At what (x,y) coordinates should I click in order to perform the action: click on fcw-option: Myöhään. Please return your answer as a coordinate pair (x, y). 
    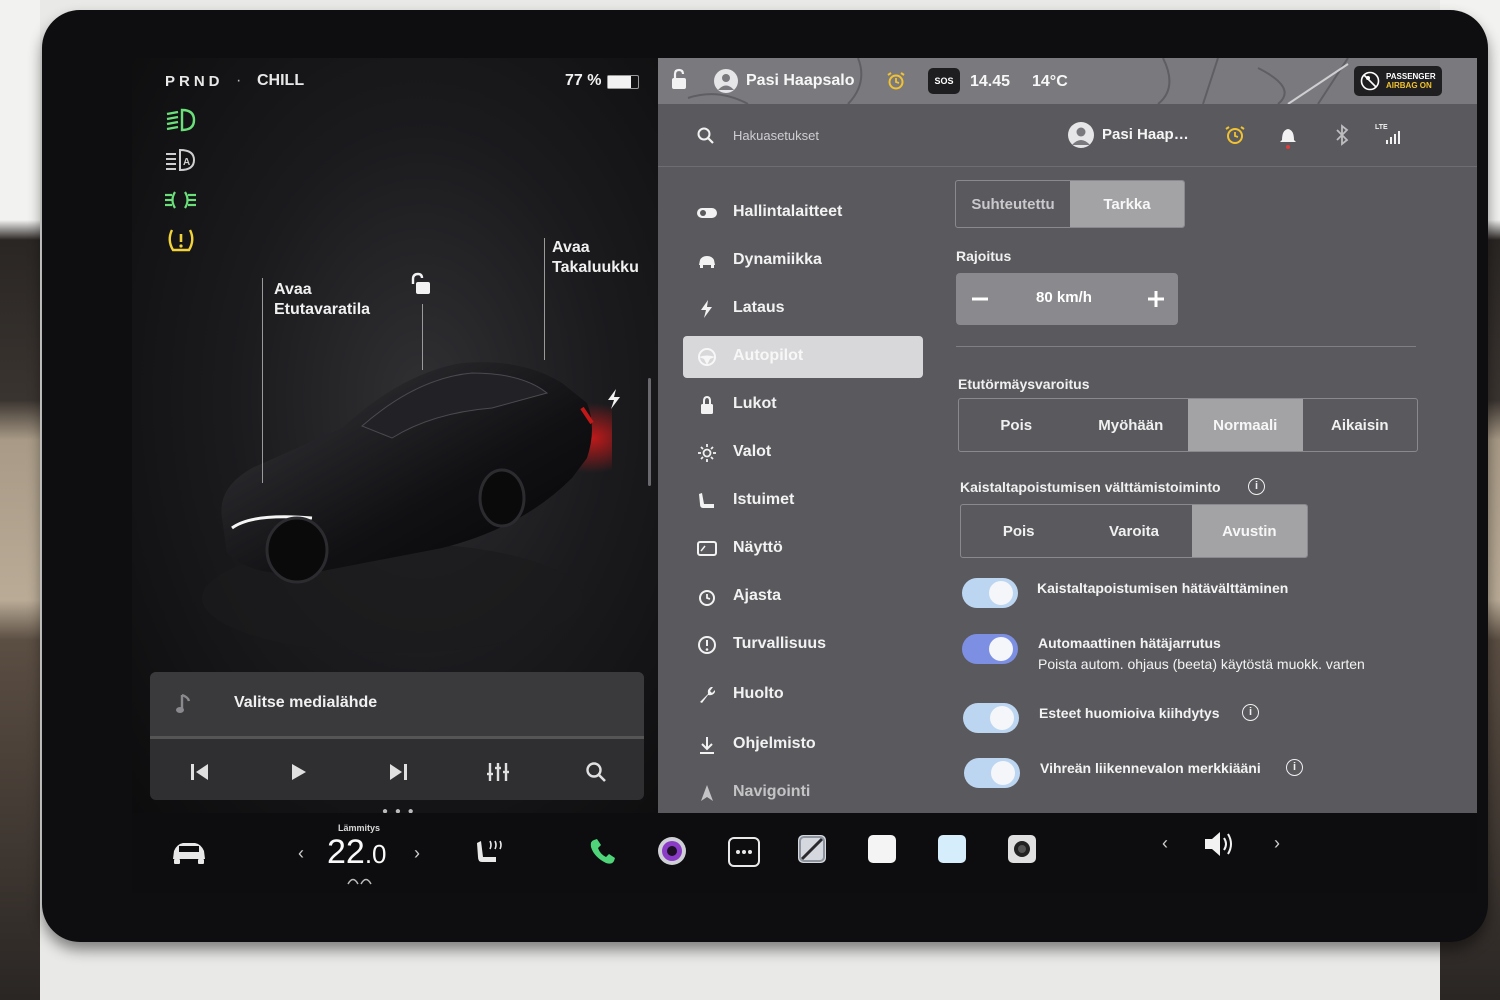
    Looking at the image, I should click on (1131, 425).